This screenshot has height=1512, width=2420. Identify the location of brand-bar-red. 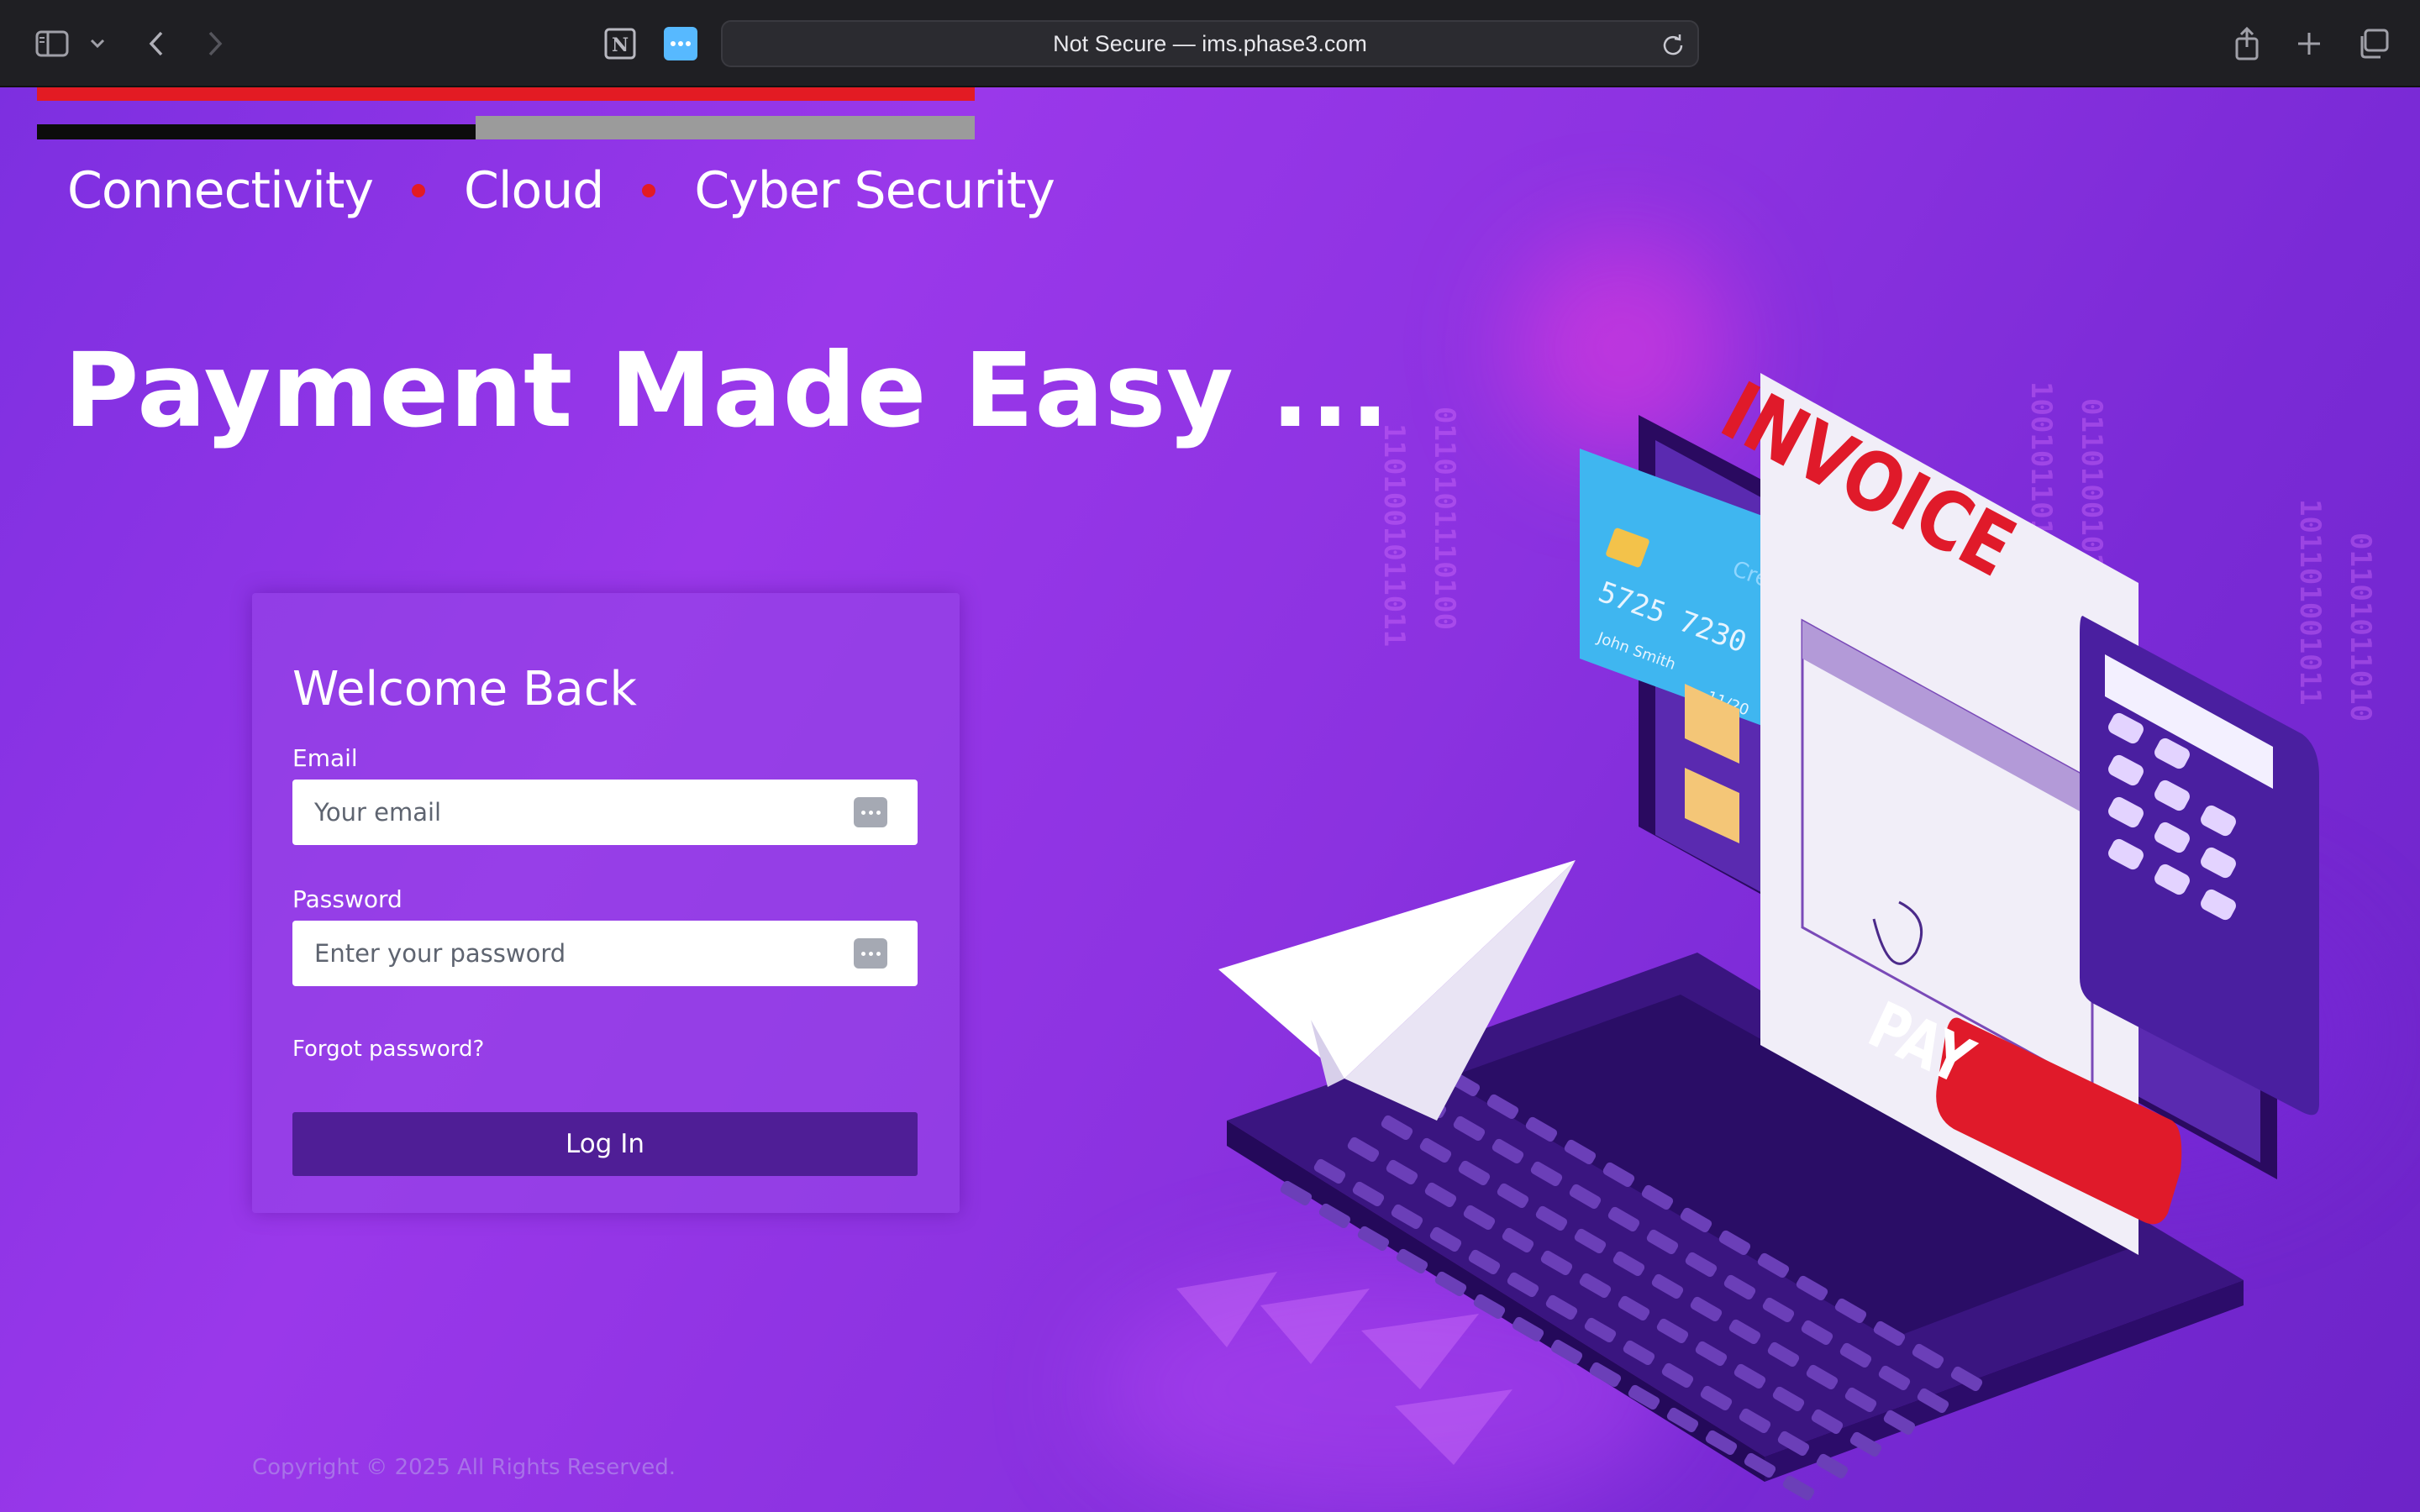
(506, 94).